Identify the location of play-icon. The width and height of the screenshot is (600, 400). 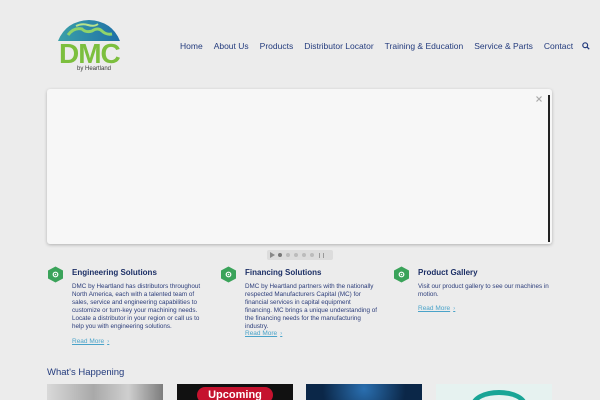
(272, 255).